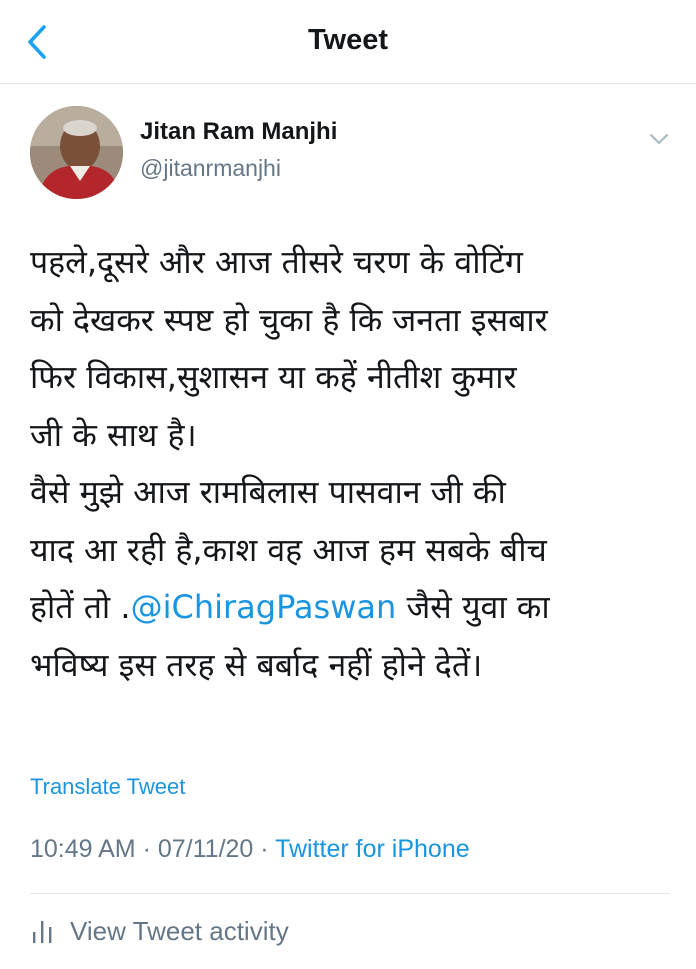  I want to click on tweet-text-fragment: होतें तो ., so click(80, 607).